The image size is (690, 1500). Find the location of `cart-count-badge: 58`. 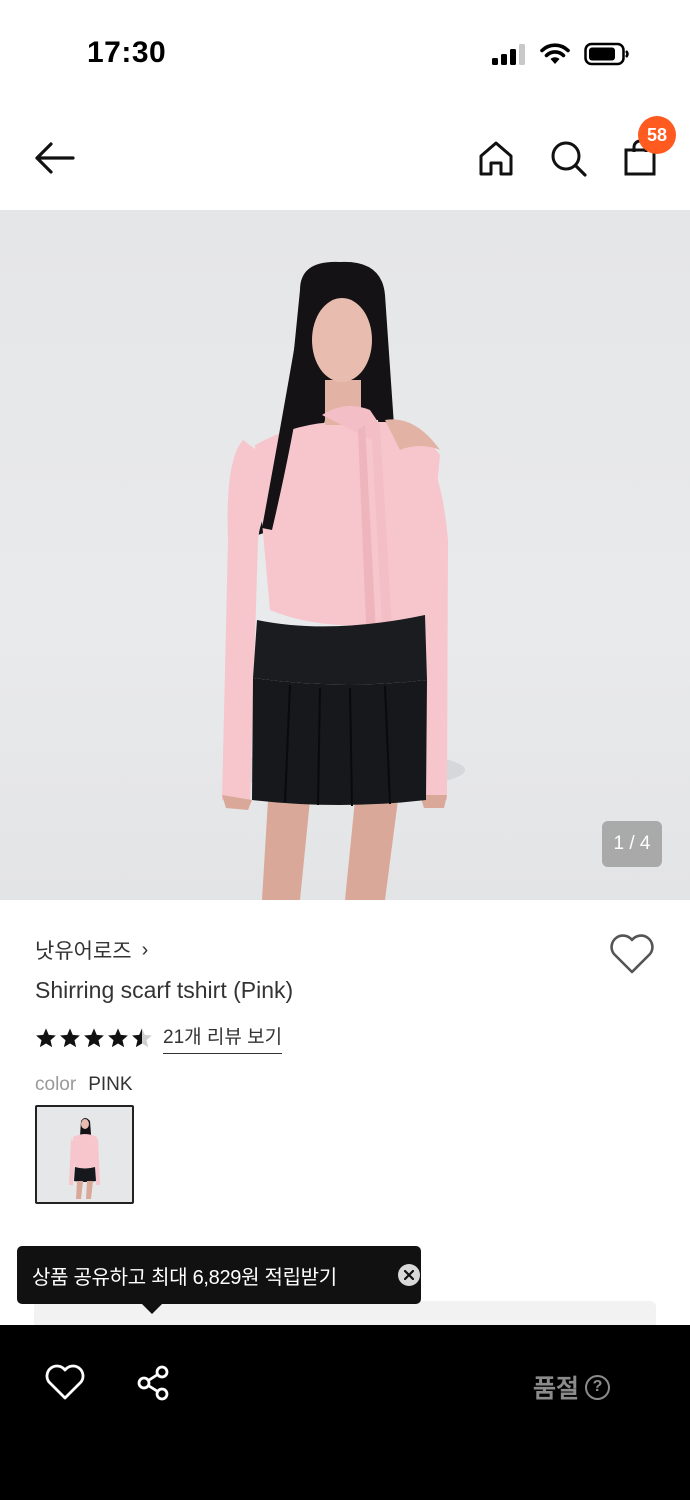

cart-count-badge: 58 is located at coordinates (657, 135).